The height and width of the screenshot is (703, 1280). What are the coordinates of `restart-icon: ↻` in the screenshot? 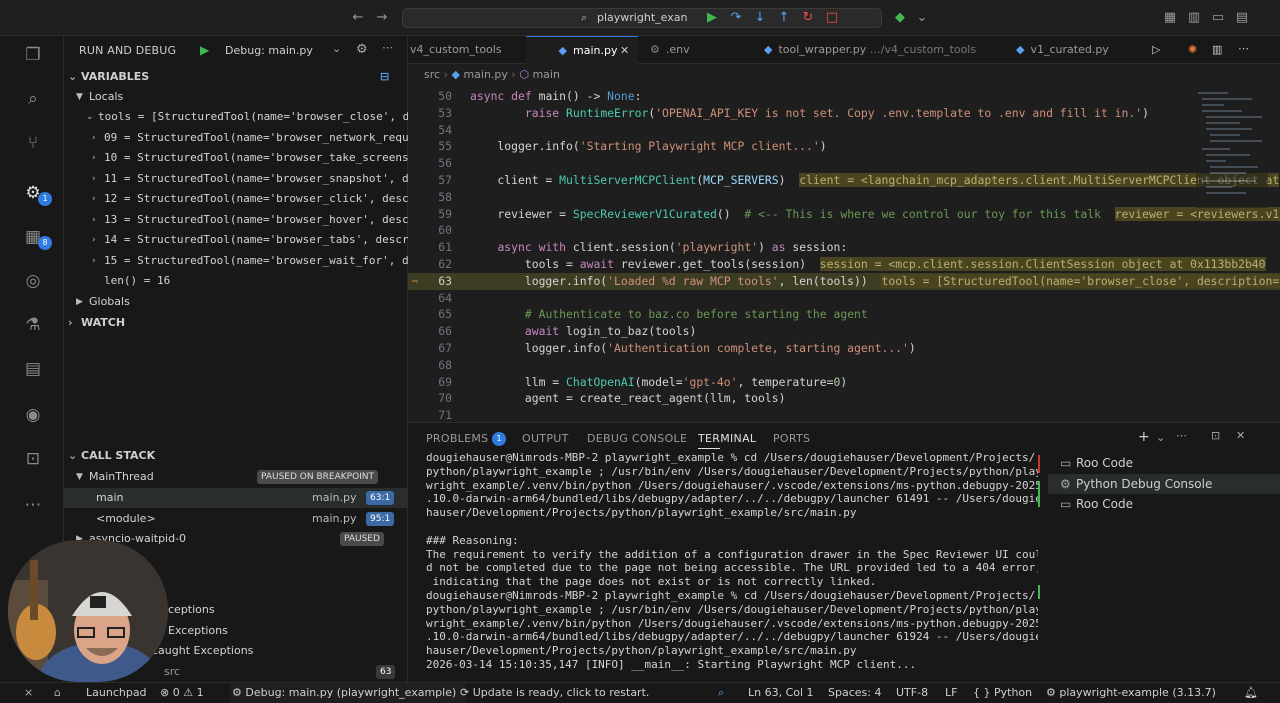 It's located at (808, 18).